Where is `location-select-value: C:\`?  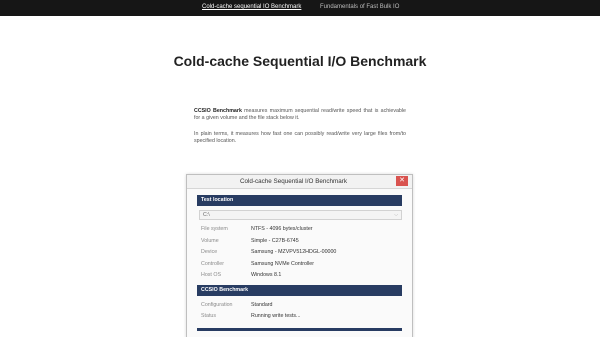 location-select-value: C:\ is located at coordinates (206, 215).